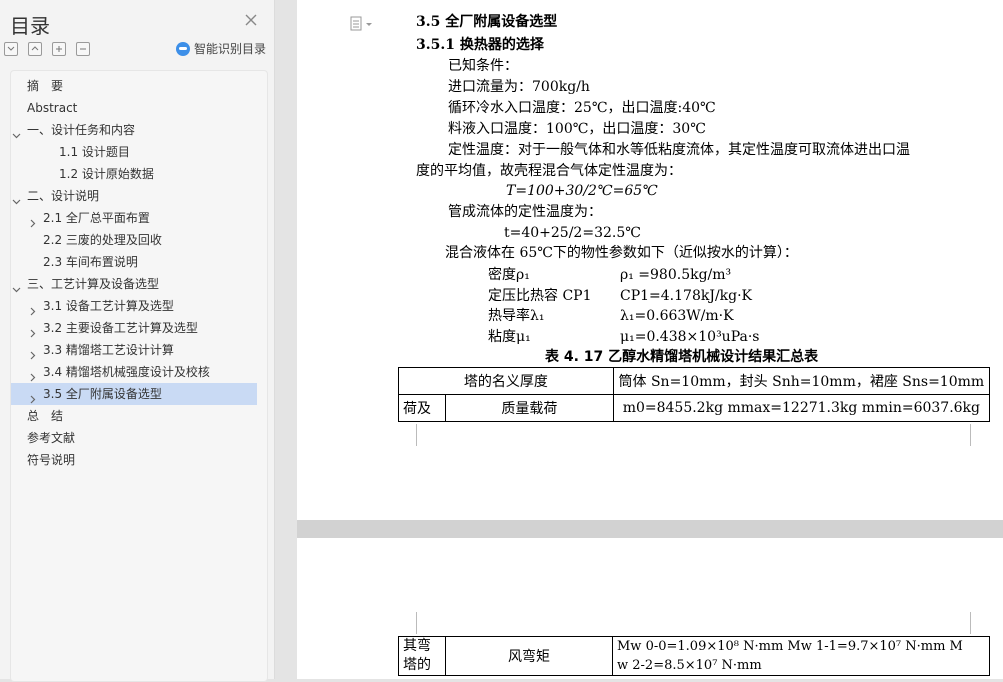 Image resolution: width=1003 pixels, height=682 pixels. What do you see at coordinates (509, 275) in the screenshot?
I see `prop-name: 密度ρ₁` at bounding box center [509, 275].